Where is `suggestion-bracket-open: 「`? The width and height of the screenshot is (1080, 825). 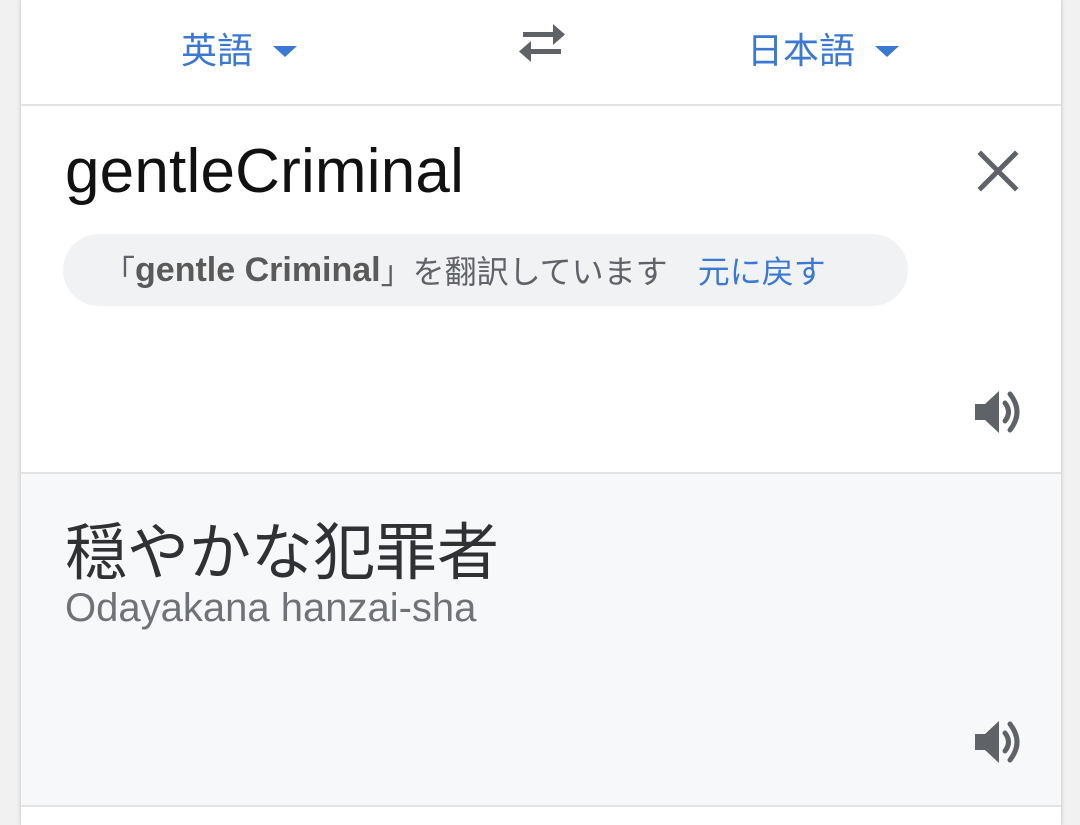
suggestion-bracket-open: 「 is located at coordinates (119, 272).